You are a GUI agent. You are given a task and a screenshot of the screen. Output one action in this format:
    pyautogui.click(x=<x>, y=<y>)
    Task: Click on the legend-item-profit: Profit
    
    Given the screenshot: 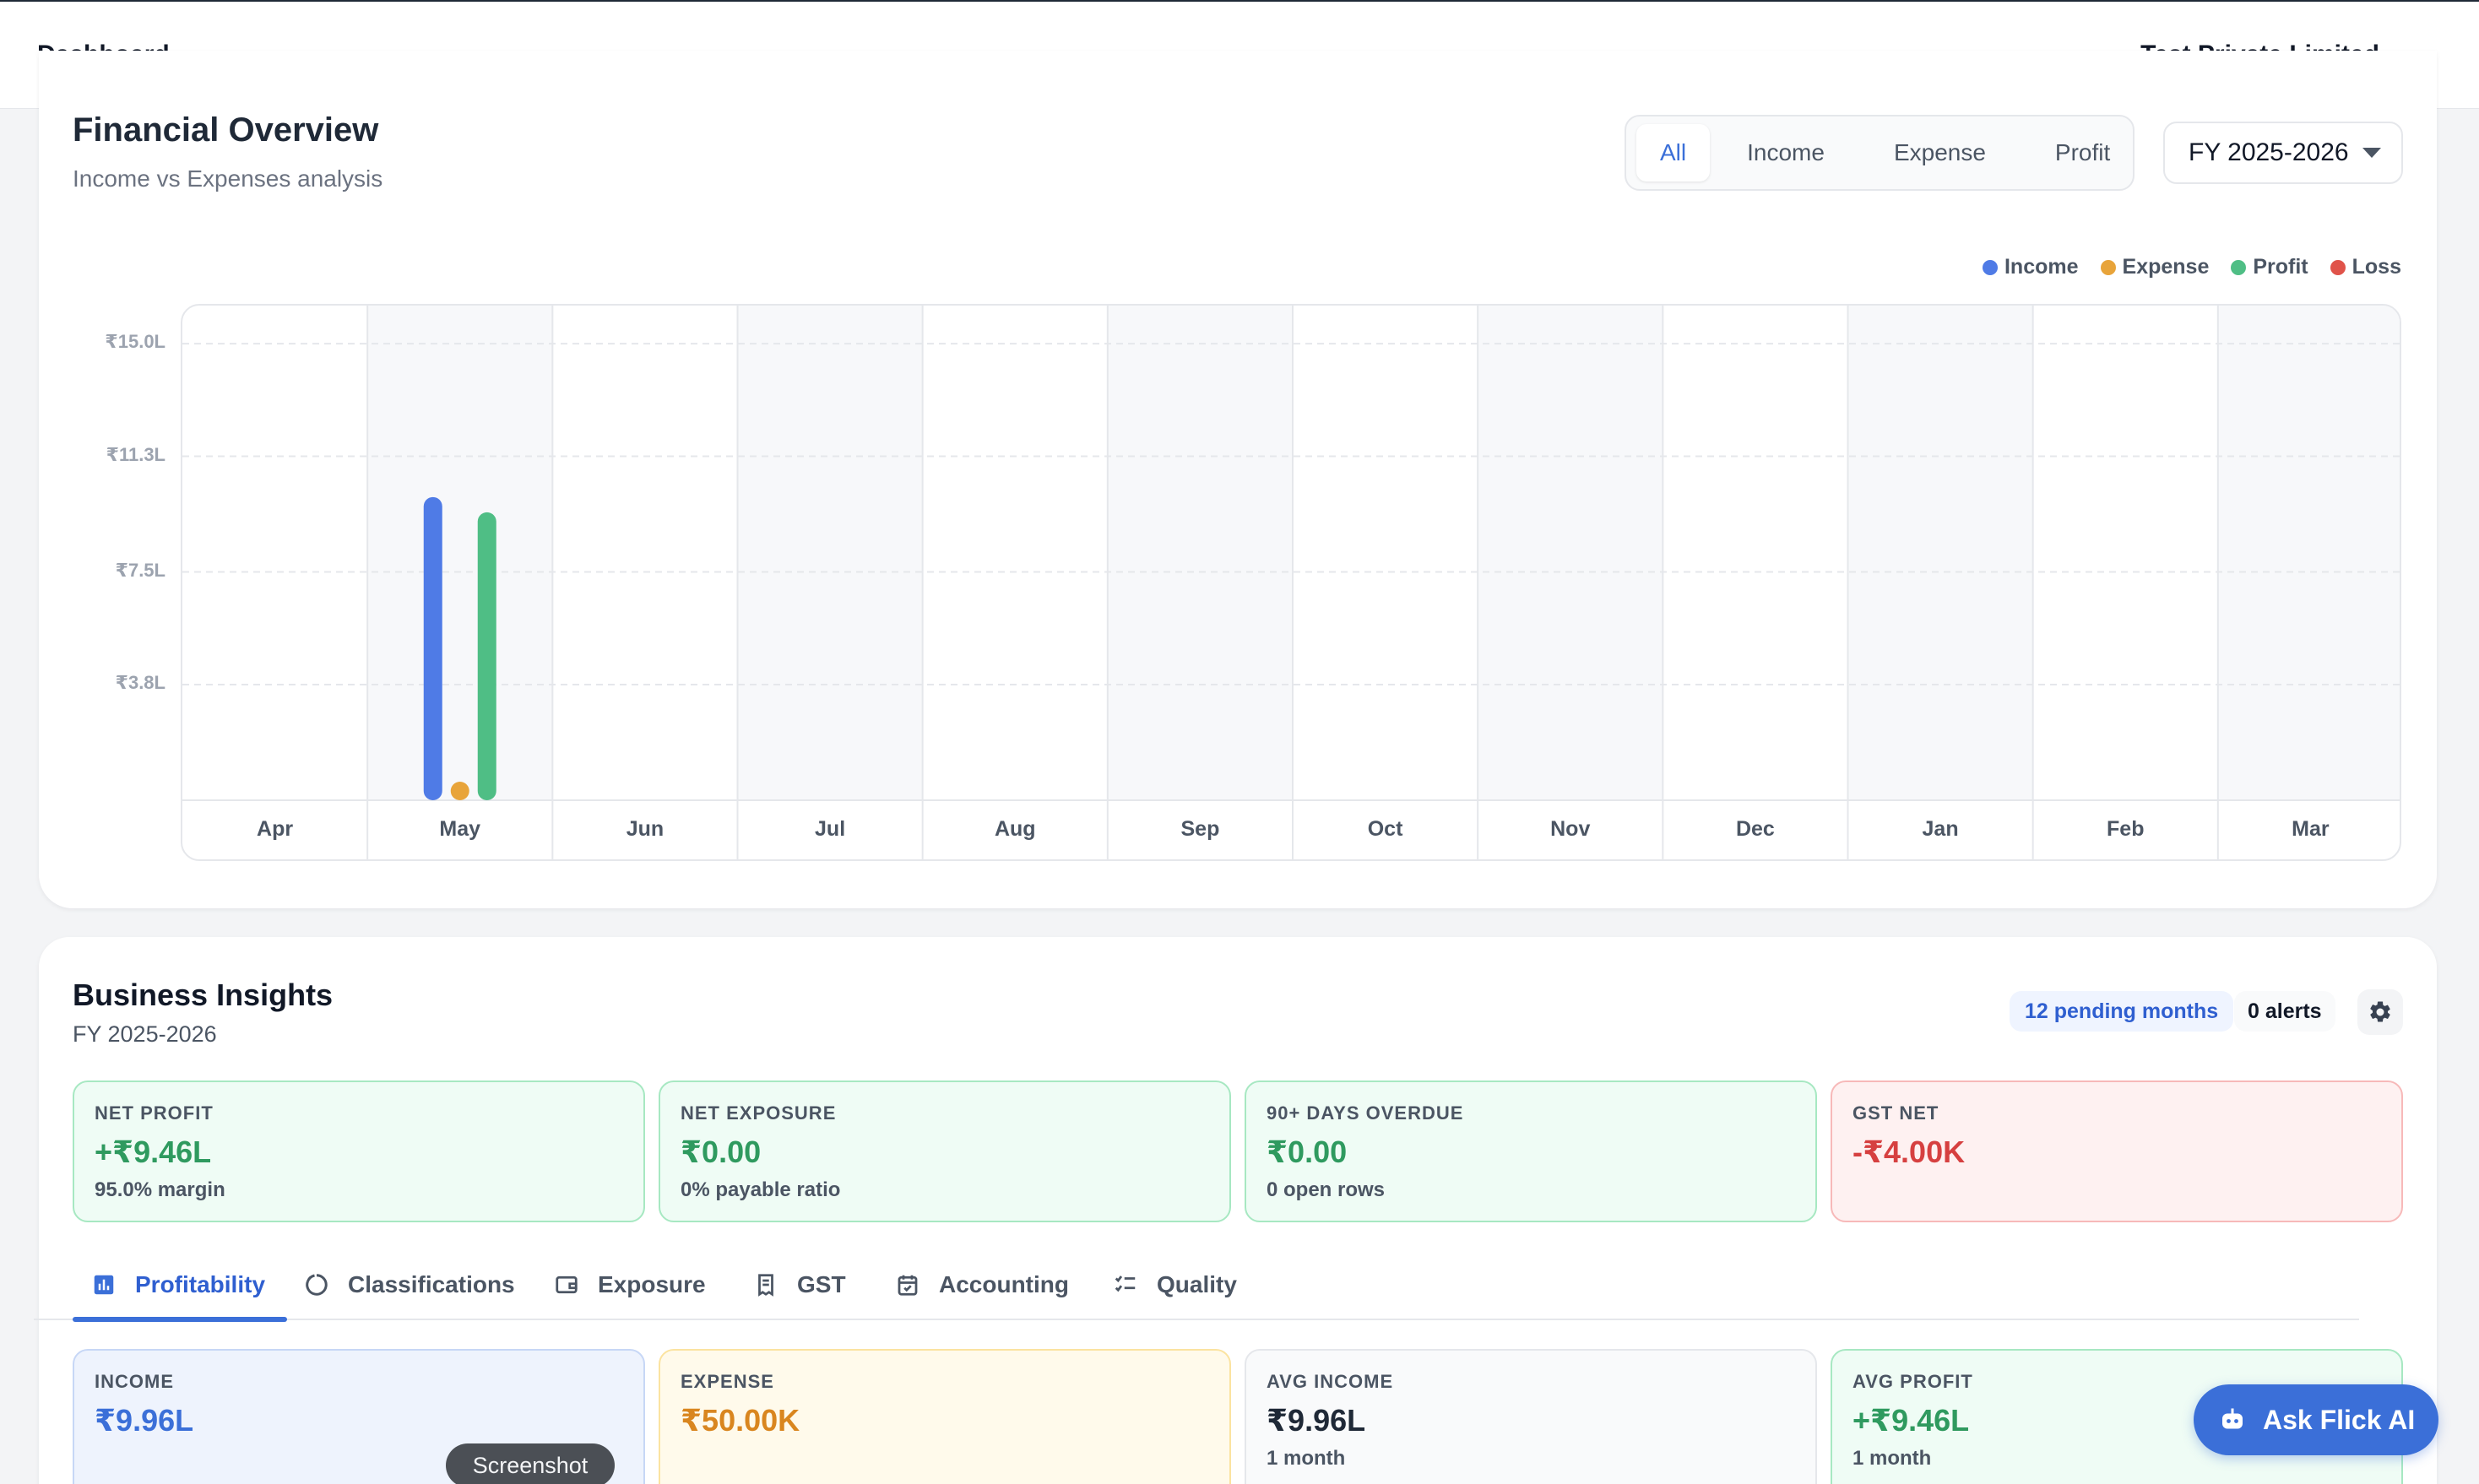 What is the action you would take?
    pyautogui.click(x=2269, y=267)
    